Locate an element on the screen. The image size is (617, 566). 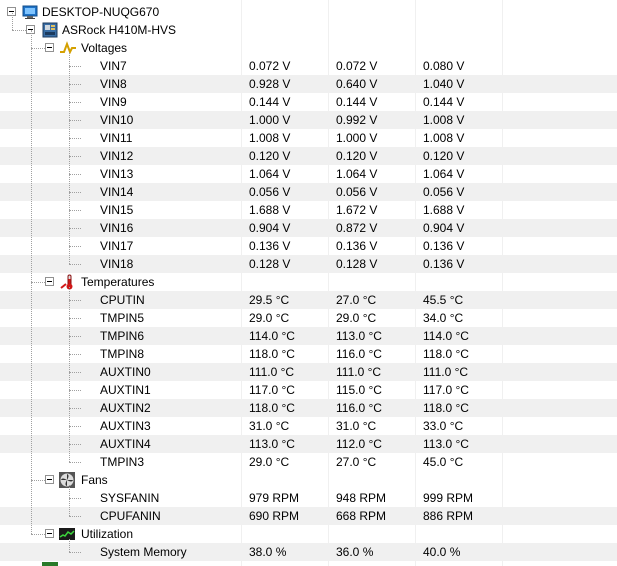
sensor-max: 45.0 °C is located at coordinates (443, 462).